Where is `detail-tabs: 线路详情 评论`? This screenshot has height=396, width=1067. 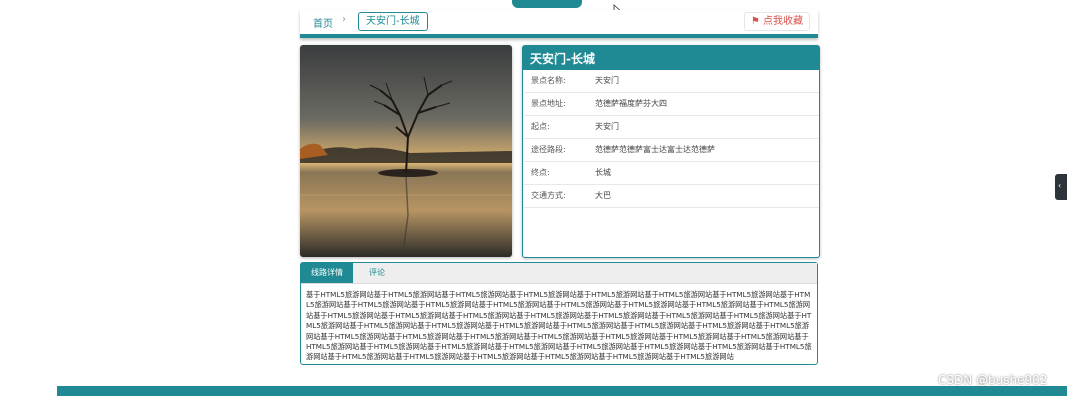 detail-tabs: 线路详情 评论 is located at coordinates (559, 273).